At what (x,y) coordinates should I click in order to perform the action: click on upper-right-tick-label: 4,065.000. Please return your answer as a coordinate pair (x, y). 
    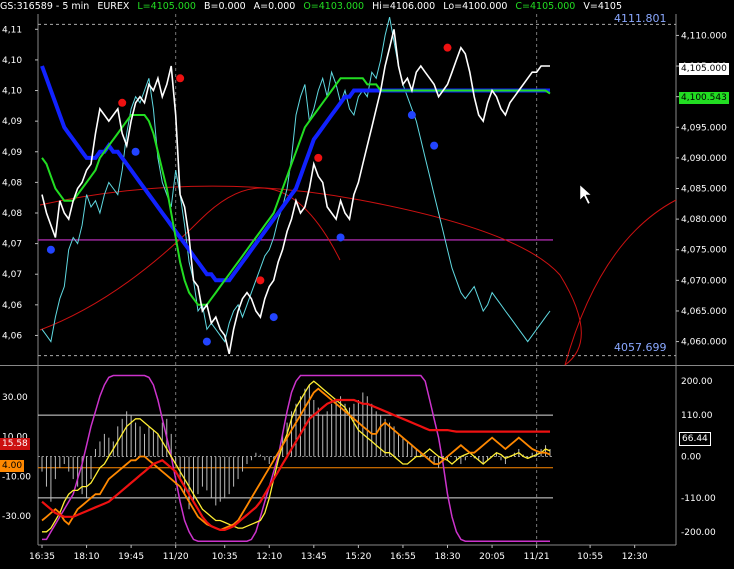
    Looking at the image, I should click on (704, 312).